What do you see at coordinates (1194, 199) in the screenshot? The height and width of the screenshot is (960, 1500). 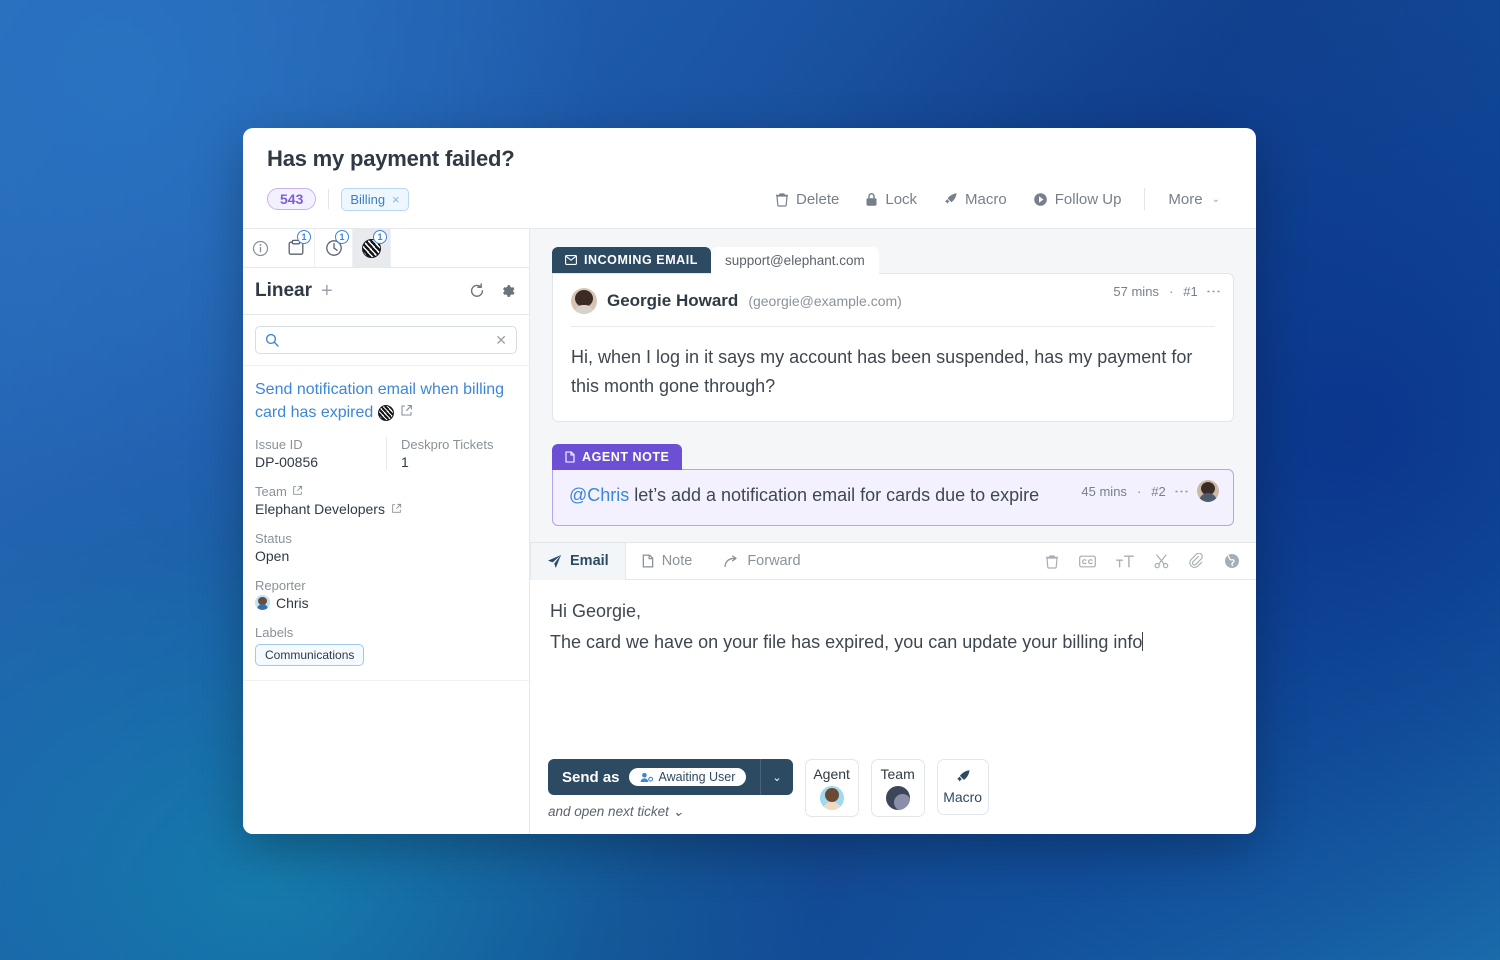 I see `more-button: More ⌄` at bounding box center [1194, 199].